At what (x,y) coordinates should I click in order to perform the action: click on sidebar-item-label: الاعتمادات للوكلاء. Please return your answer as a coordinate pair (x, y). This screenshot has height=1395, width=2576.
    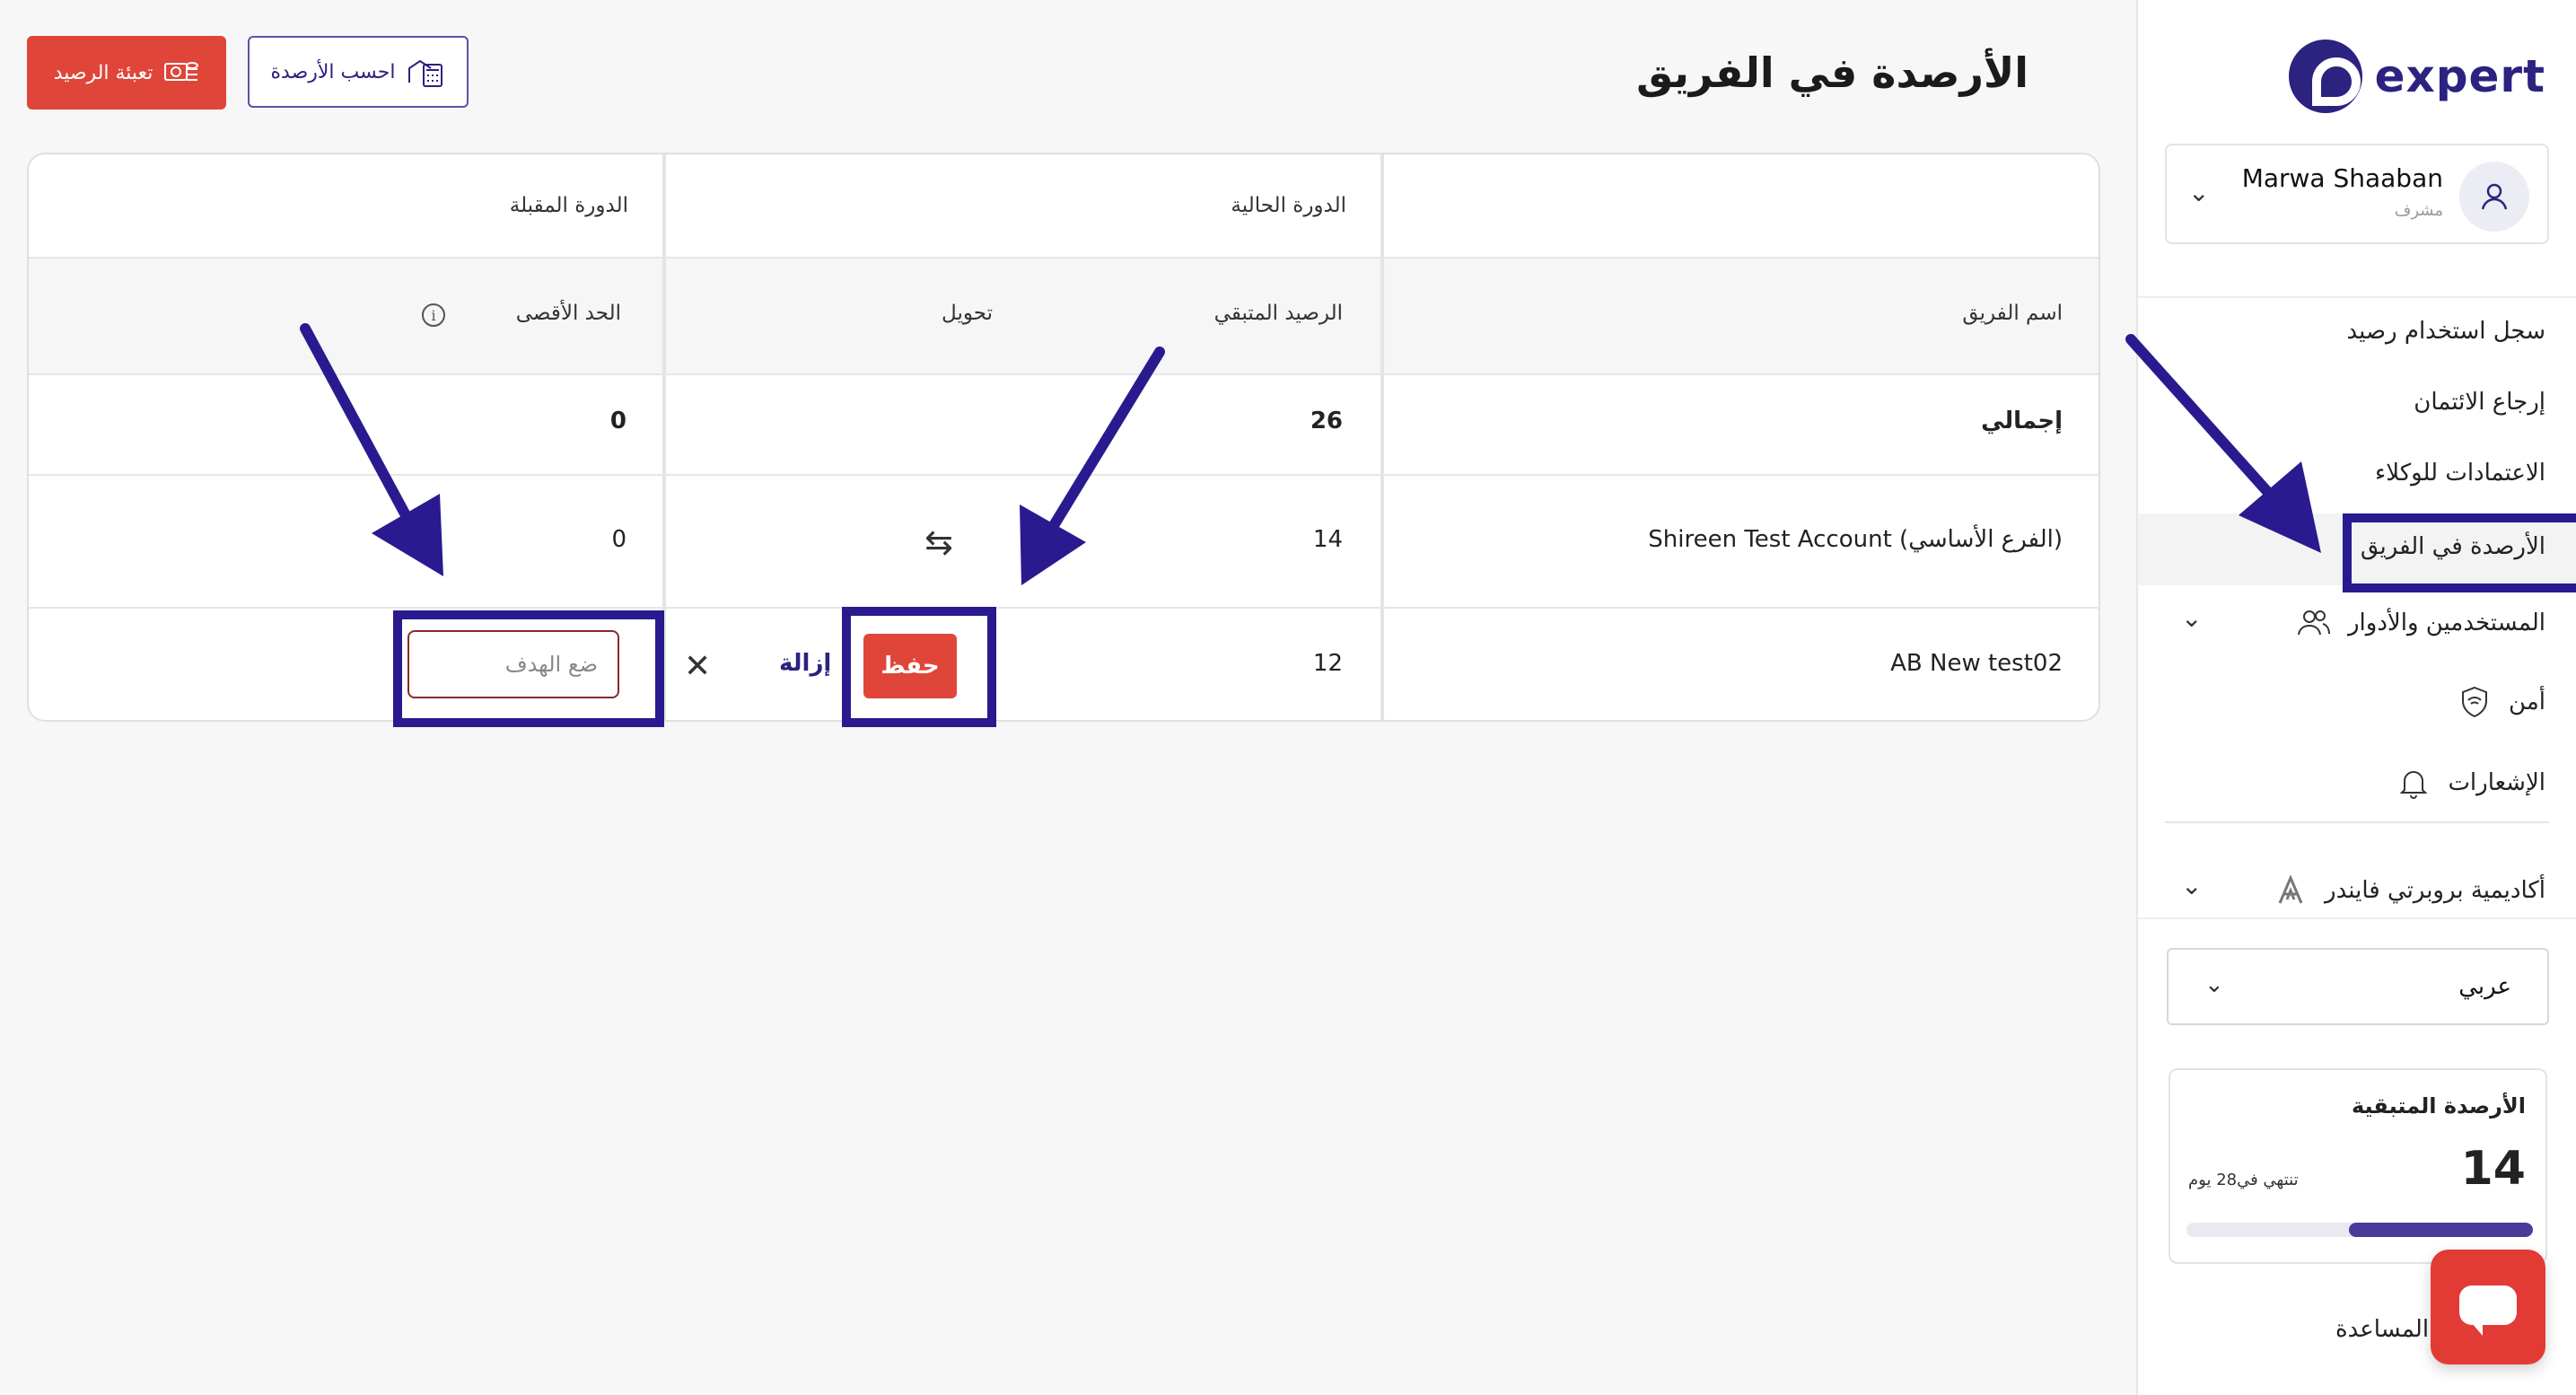
    Looking at the image, I should click on (2460, 473).